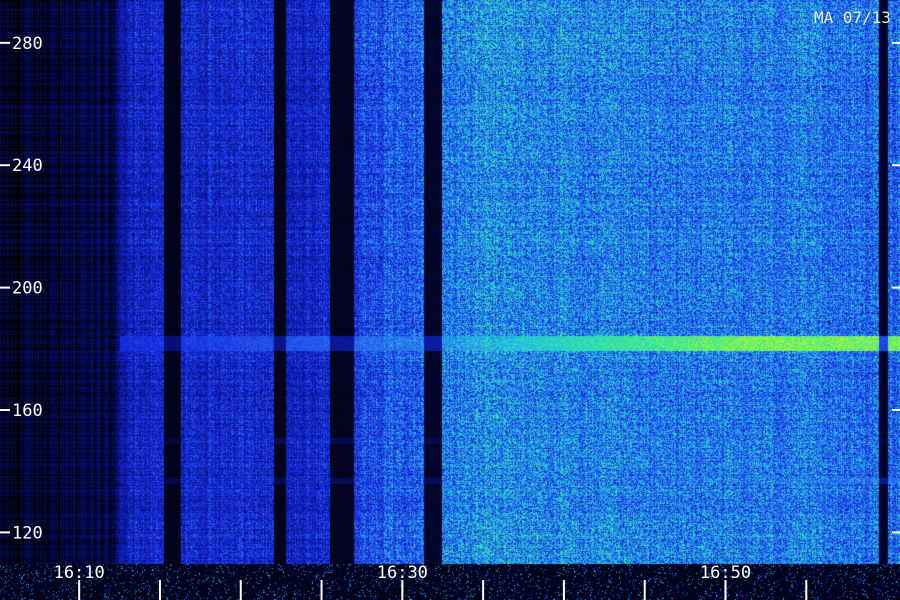  What do you see at coordinates (27, 289) in the screenshot?
I see `y-tick-label: 200` at bounding box center [27, 289].